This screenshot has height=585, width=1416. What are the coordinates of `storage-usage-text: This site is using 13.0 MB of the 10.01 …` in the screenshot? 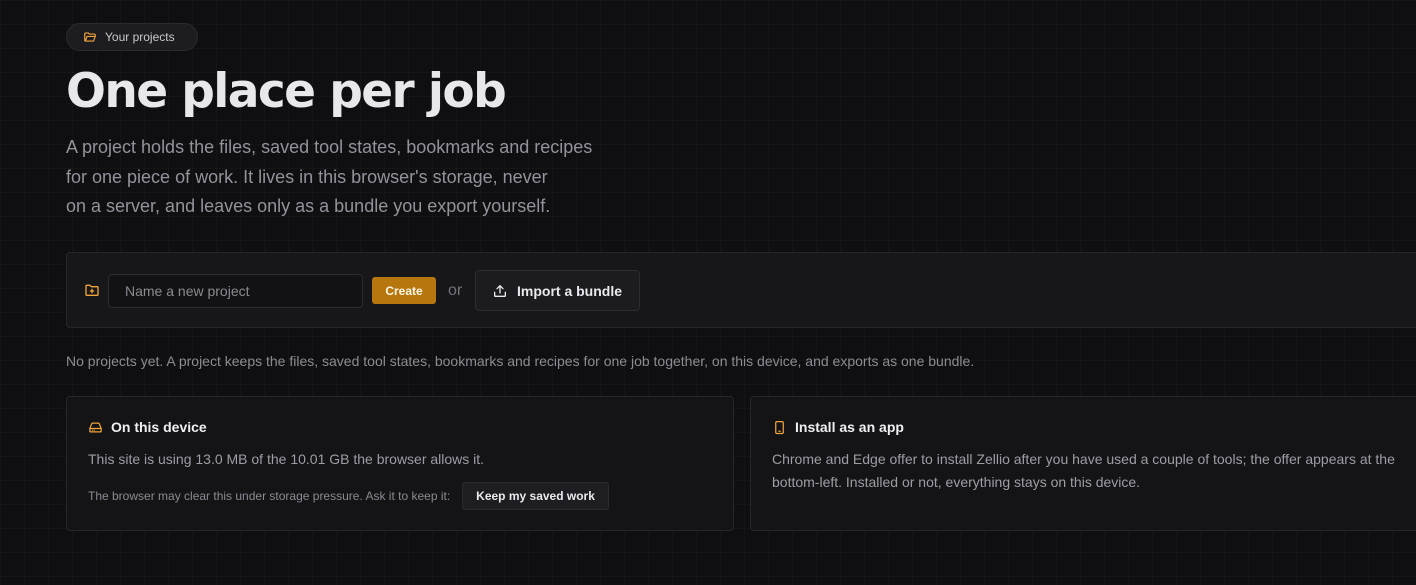 It's located at (286, 459).